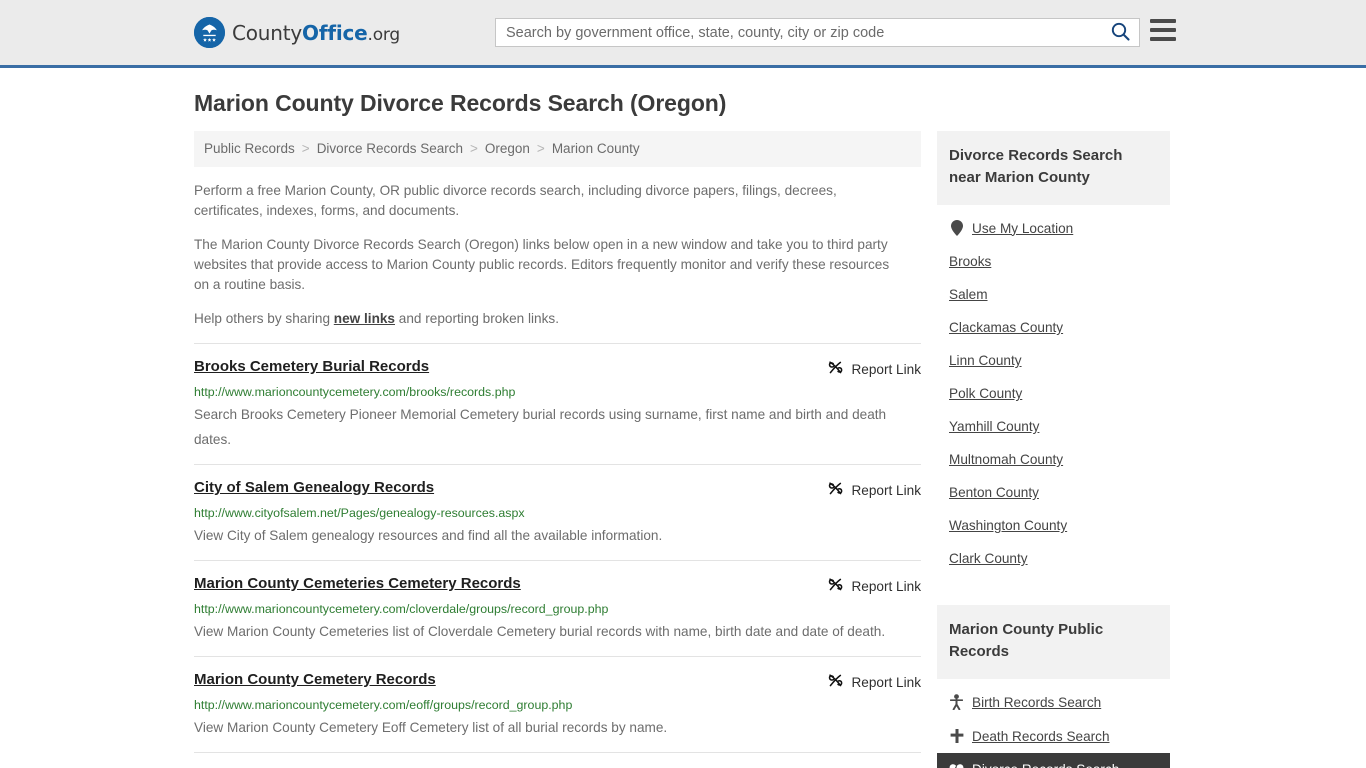  I want to click on map-pin-icon, so click(956, 228).